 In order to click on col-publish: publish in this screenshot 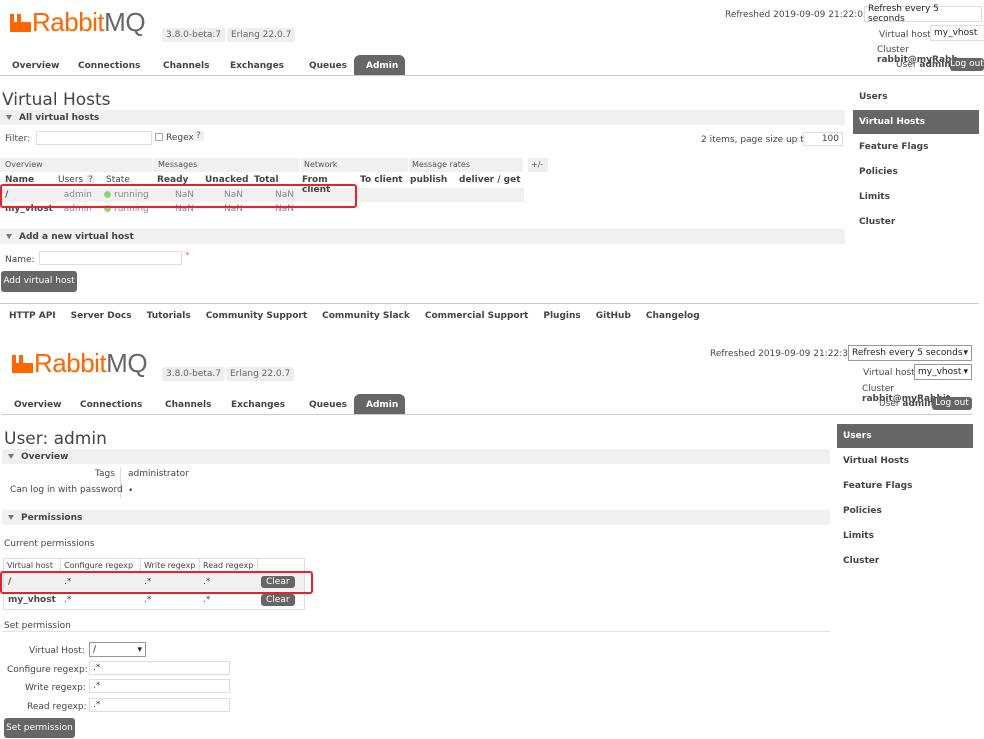, I will do `click(431, 181)`.